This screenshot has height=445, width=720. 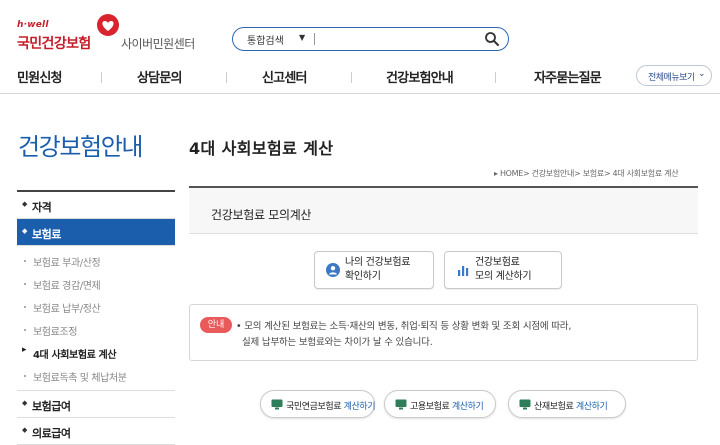 What do you see at coordinates (216, 325) in the screenshot?
I see `notice-badge: 안내` at bounding box center [216, 325].